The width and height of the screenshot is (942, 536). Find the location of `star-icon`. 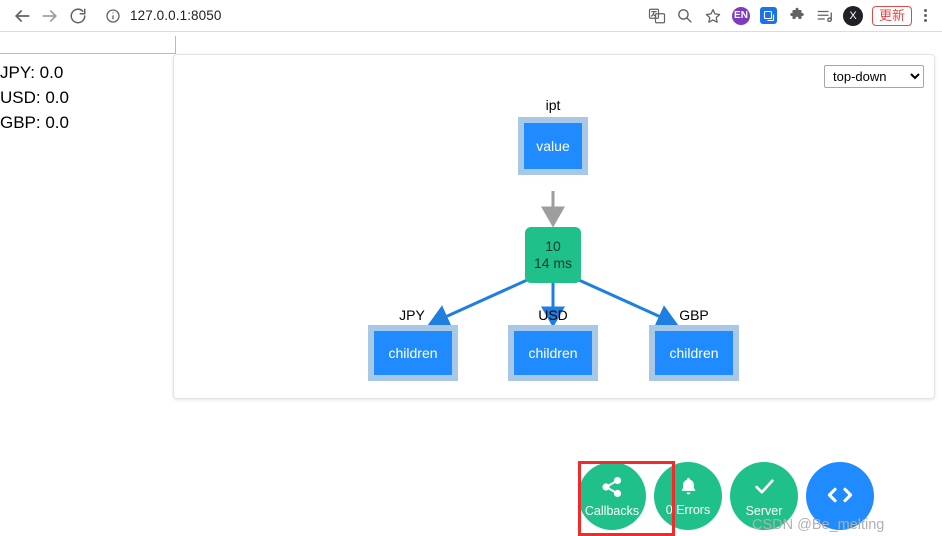

star-icon is located at coordinates (713, 16).